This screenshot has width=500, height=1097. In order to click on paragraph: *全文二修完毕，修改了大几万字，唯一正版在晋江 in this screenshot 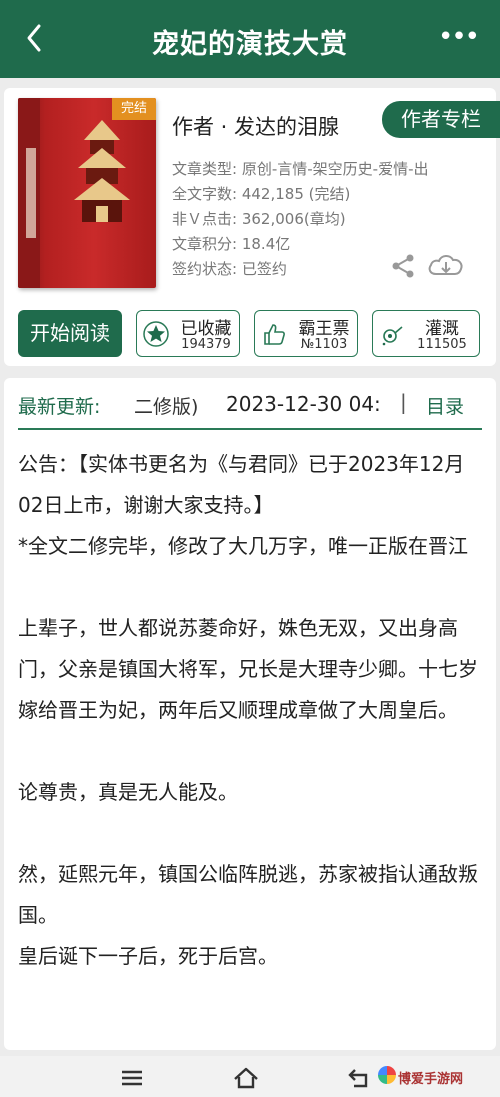, I will do `click(243, 546)`.